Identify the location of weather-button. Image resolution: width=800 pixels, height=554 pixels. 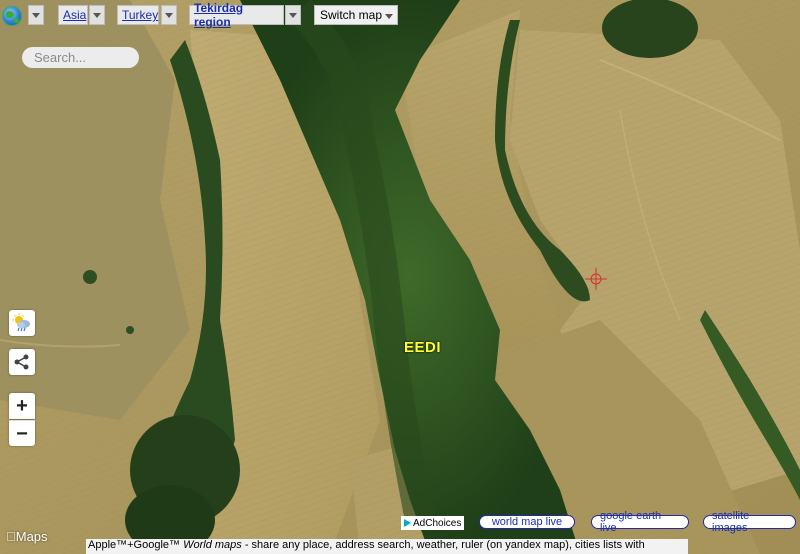
(22, 323).